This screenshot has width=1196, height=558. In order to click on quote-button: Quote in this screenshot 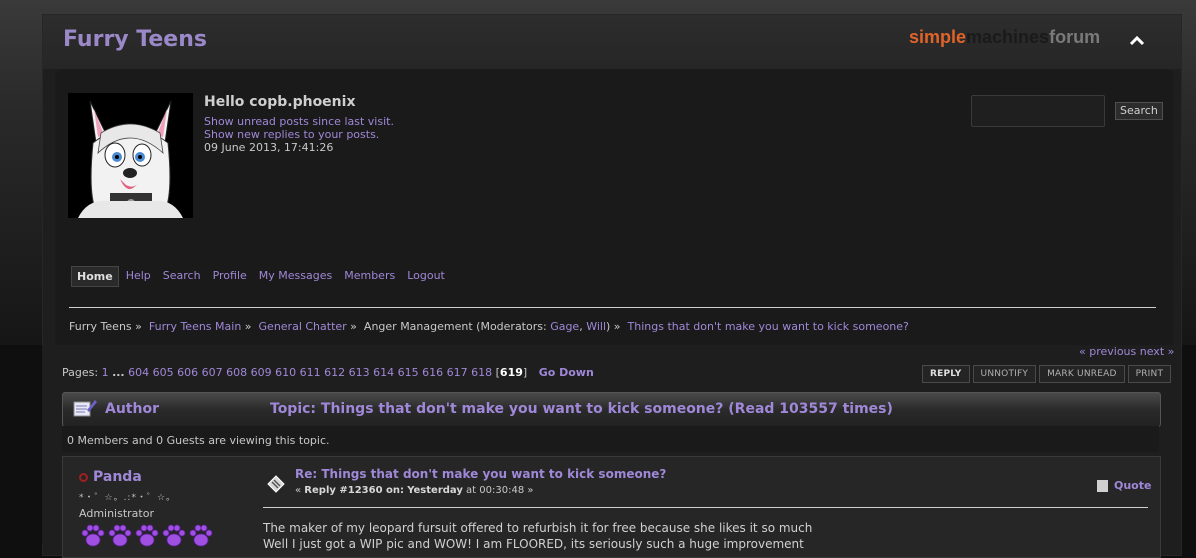, I will do `click(1124, 485)`.